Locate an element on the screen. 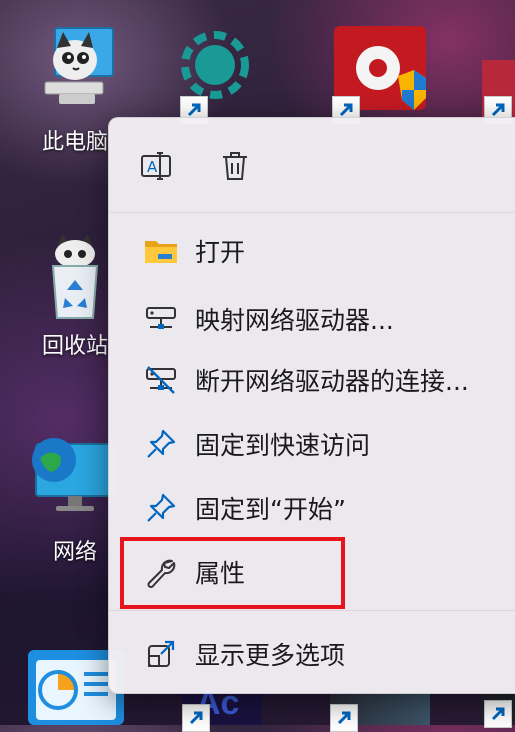  menu-item-open: 打开 is located at coordinates (317, 251).